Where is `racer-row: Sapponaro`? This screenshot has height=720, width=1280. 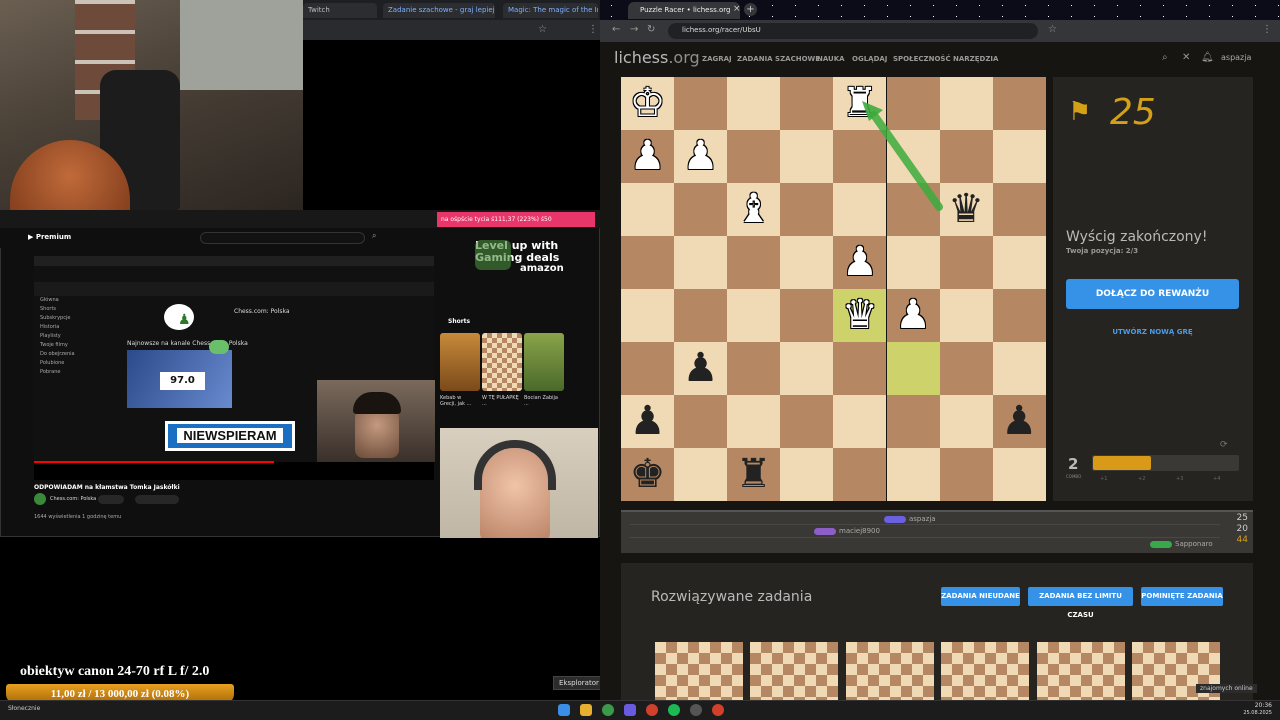
racer-row: Sapponaro is located at coordinates (1181, 544).